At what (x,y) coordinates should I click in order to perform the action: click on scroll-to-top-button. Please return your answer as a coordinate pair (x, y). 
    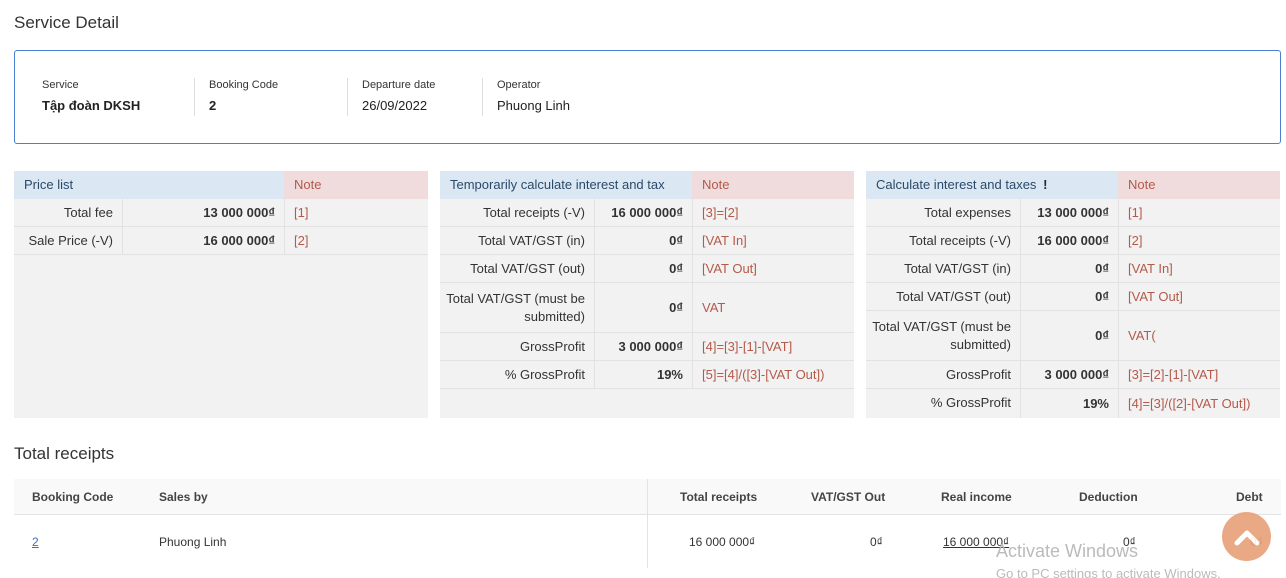
    Looking at the image, I should click on (1246, 536).